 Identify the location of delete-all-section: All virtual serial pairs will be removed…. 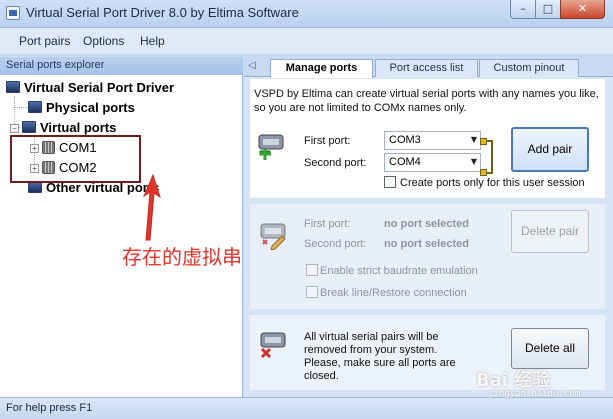
(427, 352).